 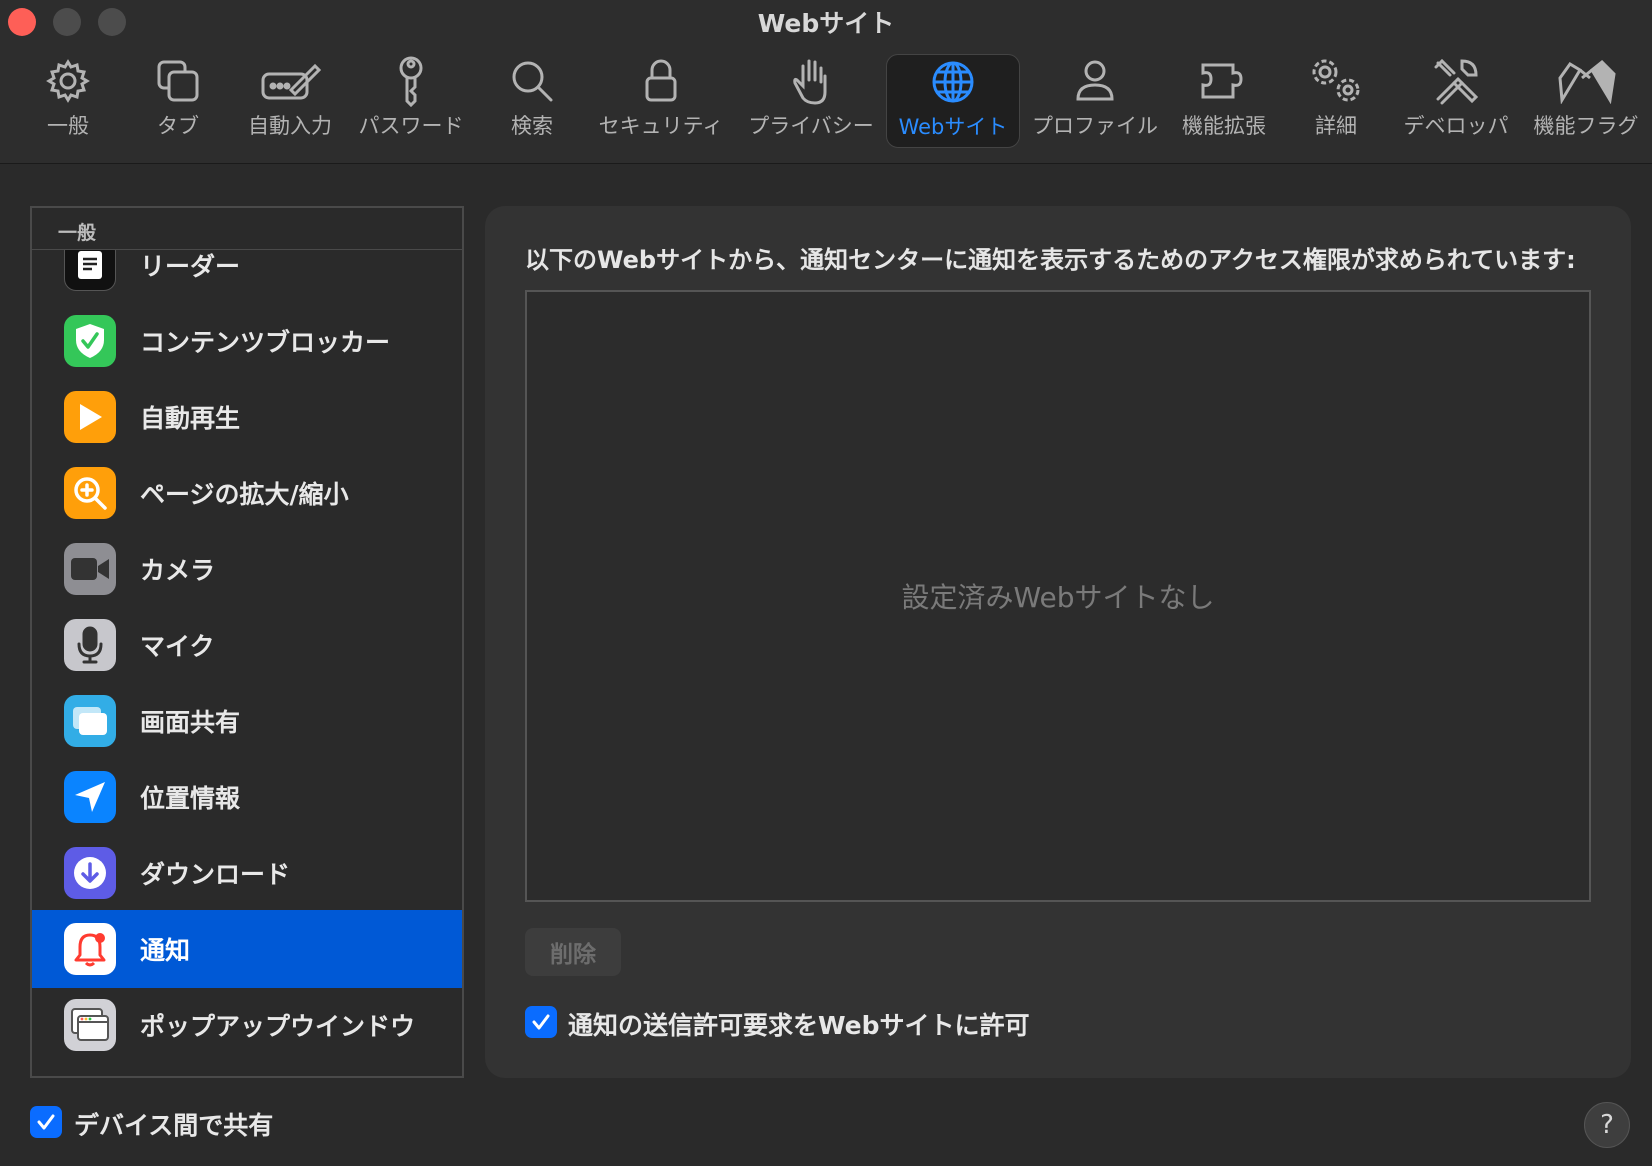 What do you see at coordinates (90, 341) in the screenshot?
I see `shield-check-icon` at bounding box center [90, 341].